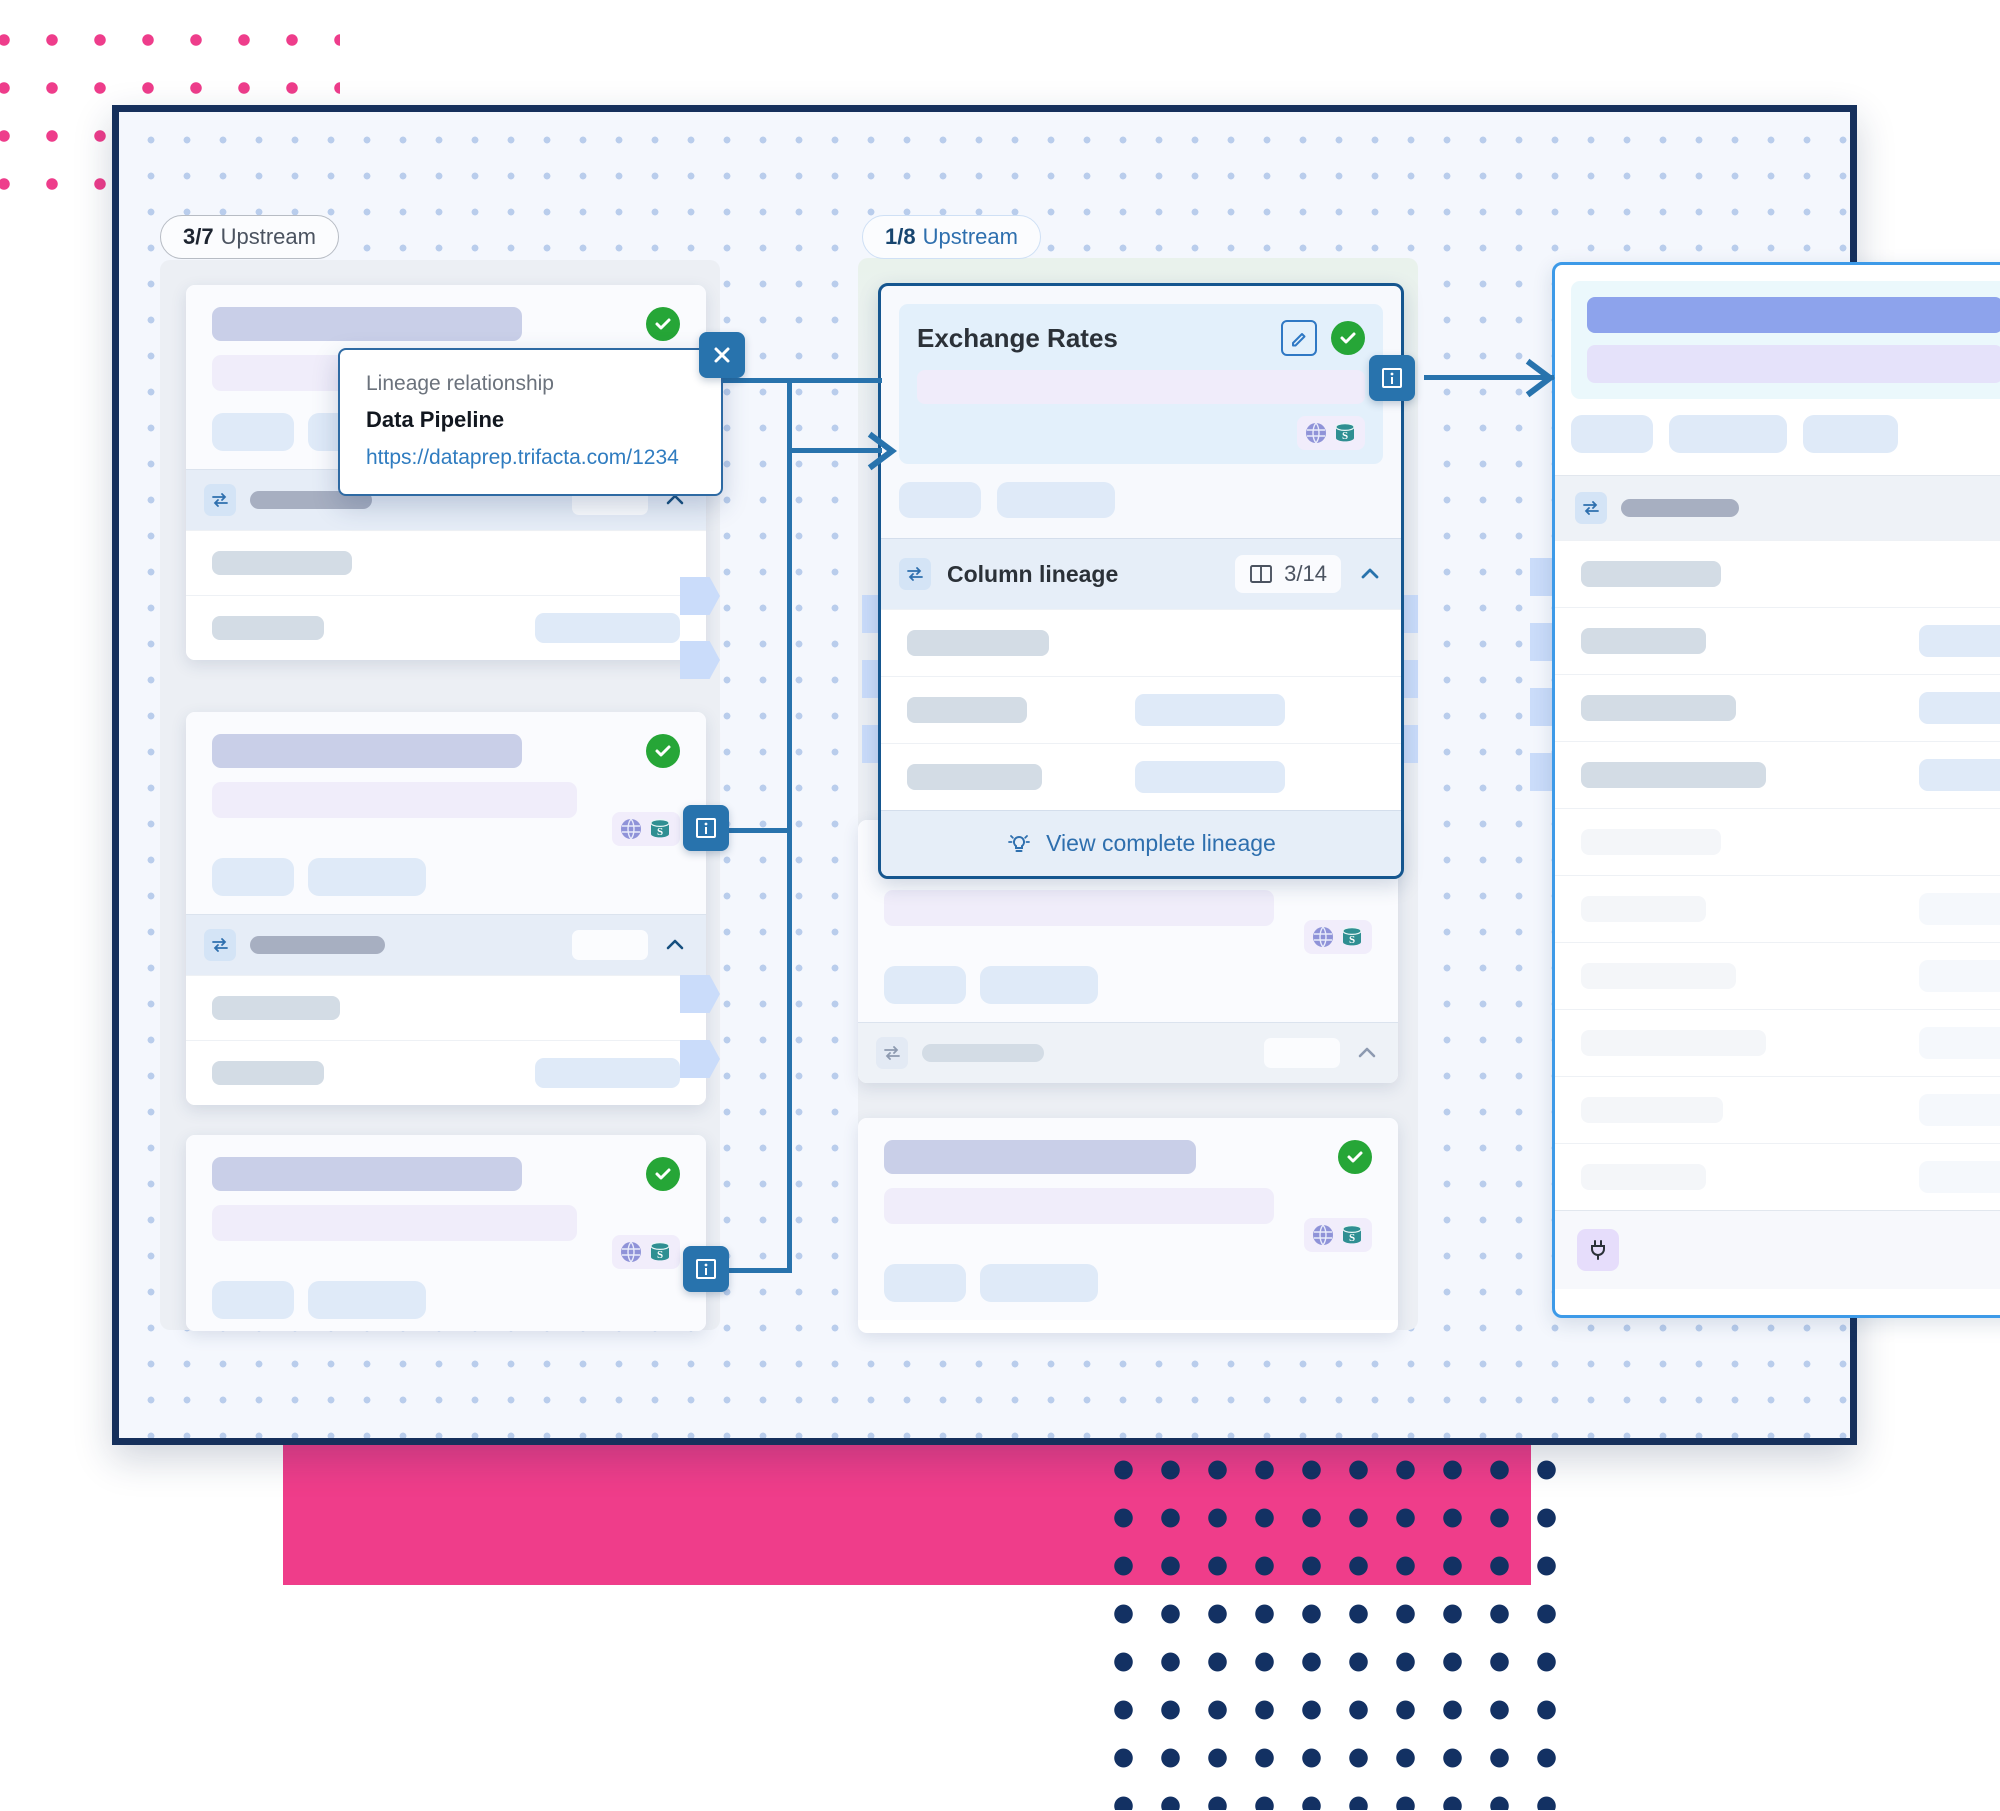  Describe the element at coordinates (789, 859) in the screenshot. I see `edge-vertical-long` at that location.